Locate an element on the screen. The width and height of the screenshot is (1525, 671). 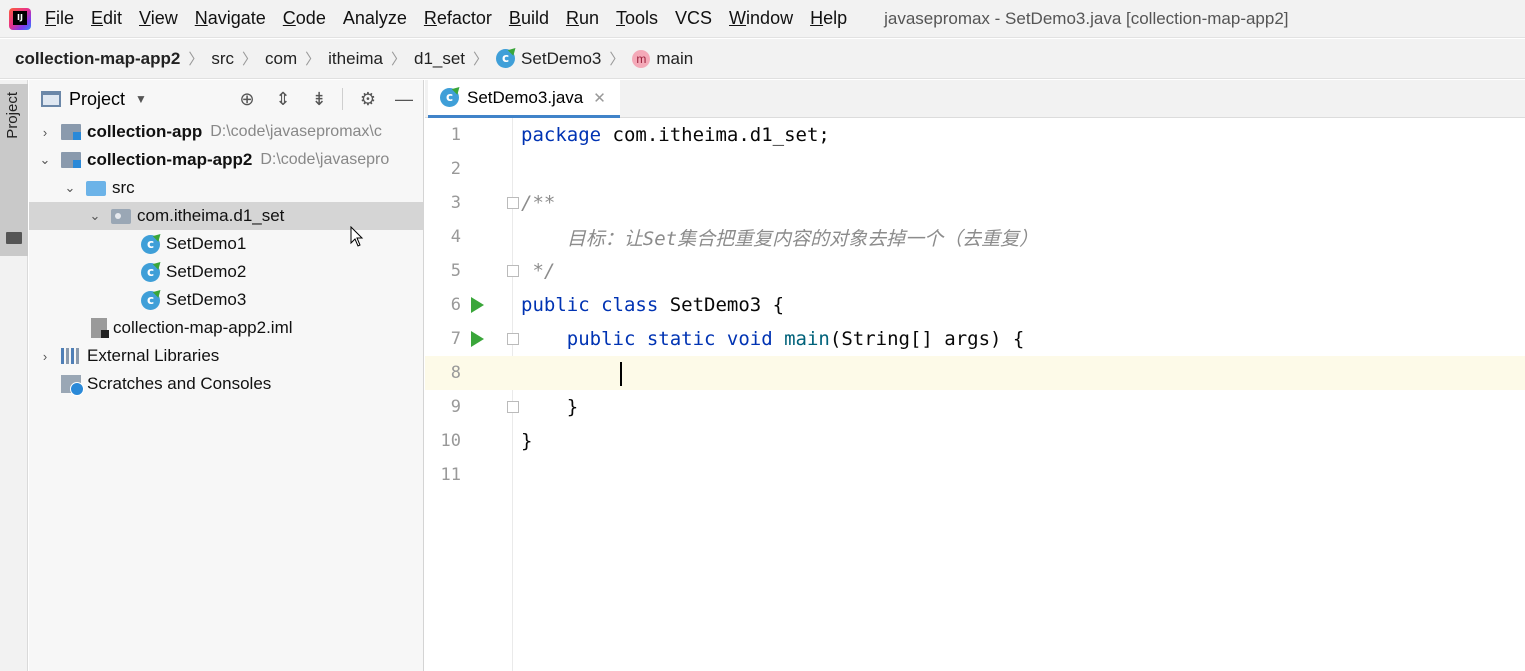
code-line: 4 目标：让Set集合把重复内容的对象去掉一个（去重复） is located at coordinates (975, 237).